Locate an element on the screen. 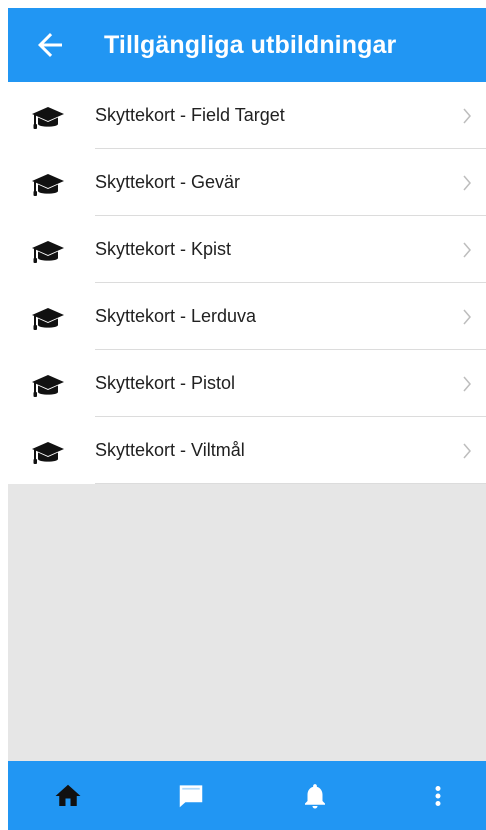 This screenshot has height=830, width=486. course-label: Skyttekort - Kpist is located at coordinates (163, 249).